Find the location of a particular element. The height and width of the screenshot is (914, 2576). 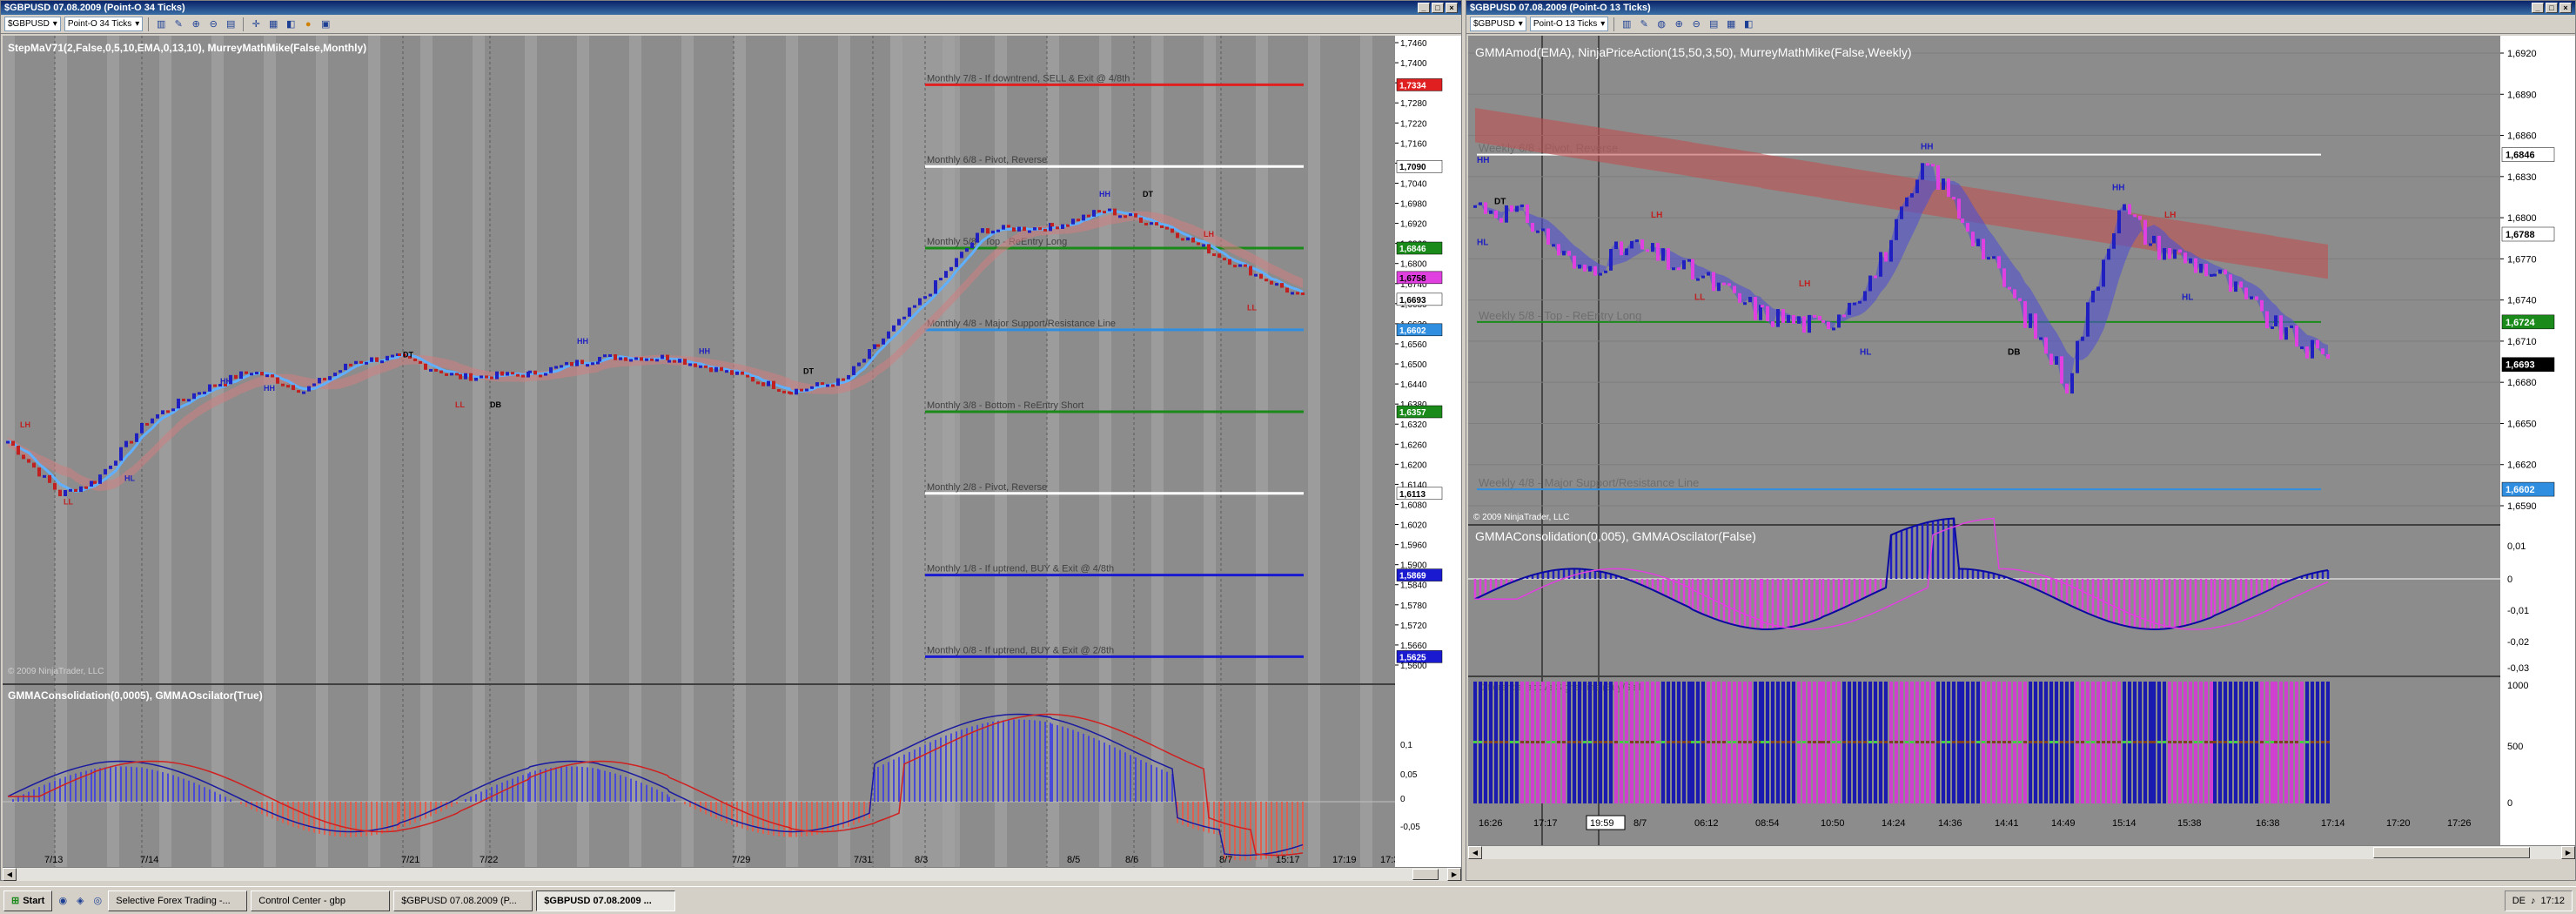

y-tick-label: 1,6020 is located at coordinates (1413, 526).